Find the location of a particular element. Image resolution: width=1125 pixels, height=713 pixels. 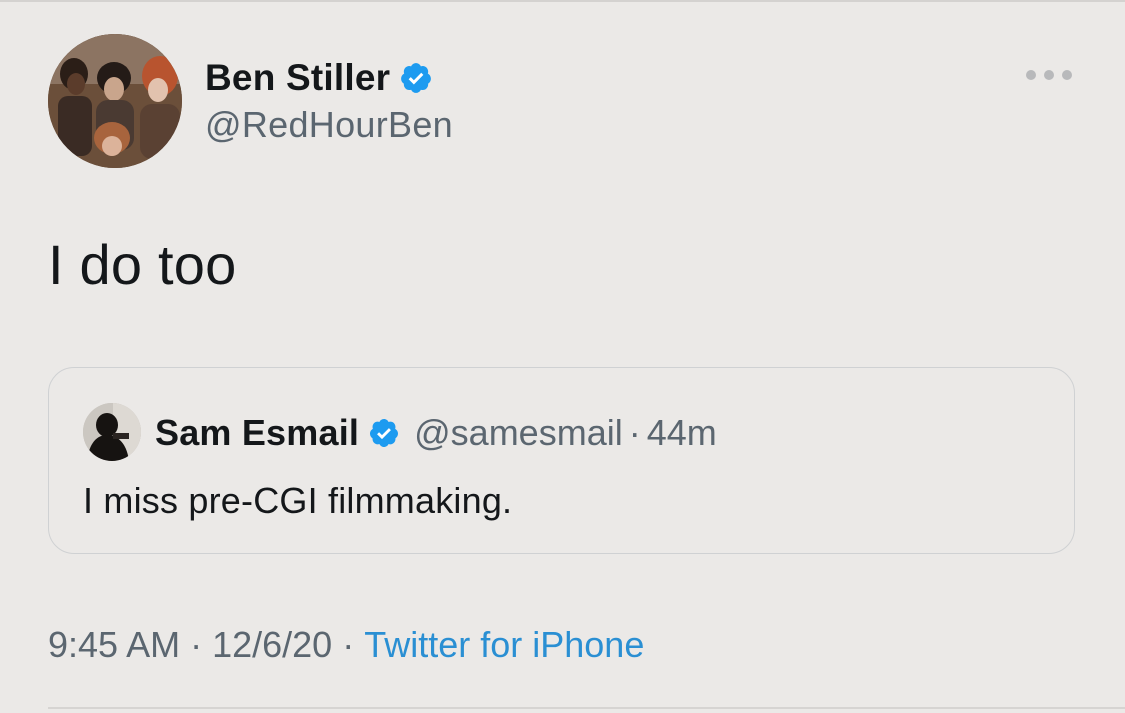

bottom-divider is located at coordinates (586, 708).